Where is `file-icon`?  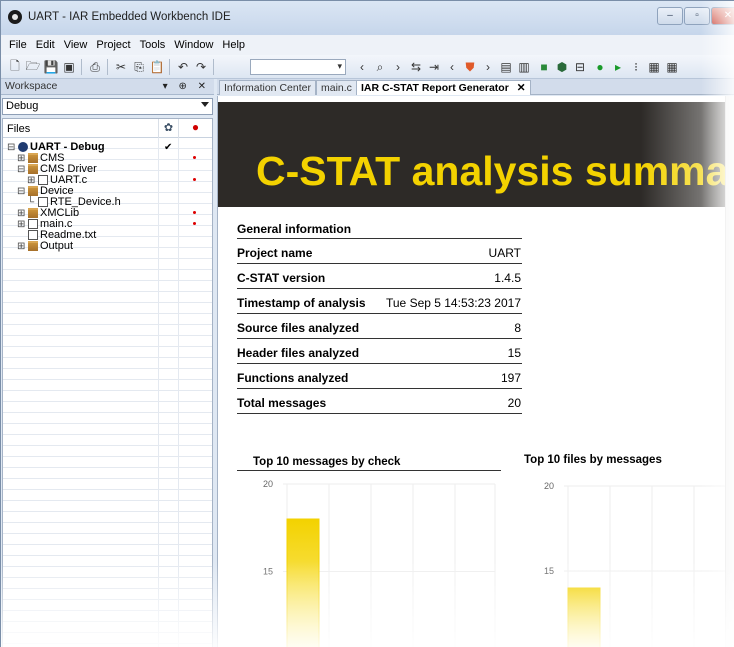
file-icon is located at coordinates (33, 235).